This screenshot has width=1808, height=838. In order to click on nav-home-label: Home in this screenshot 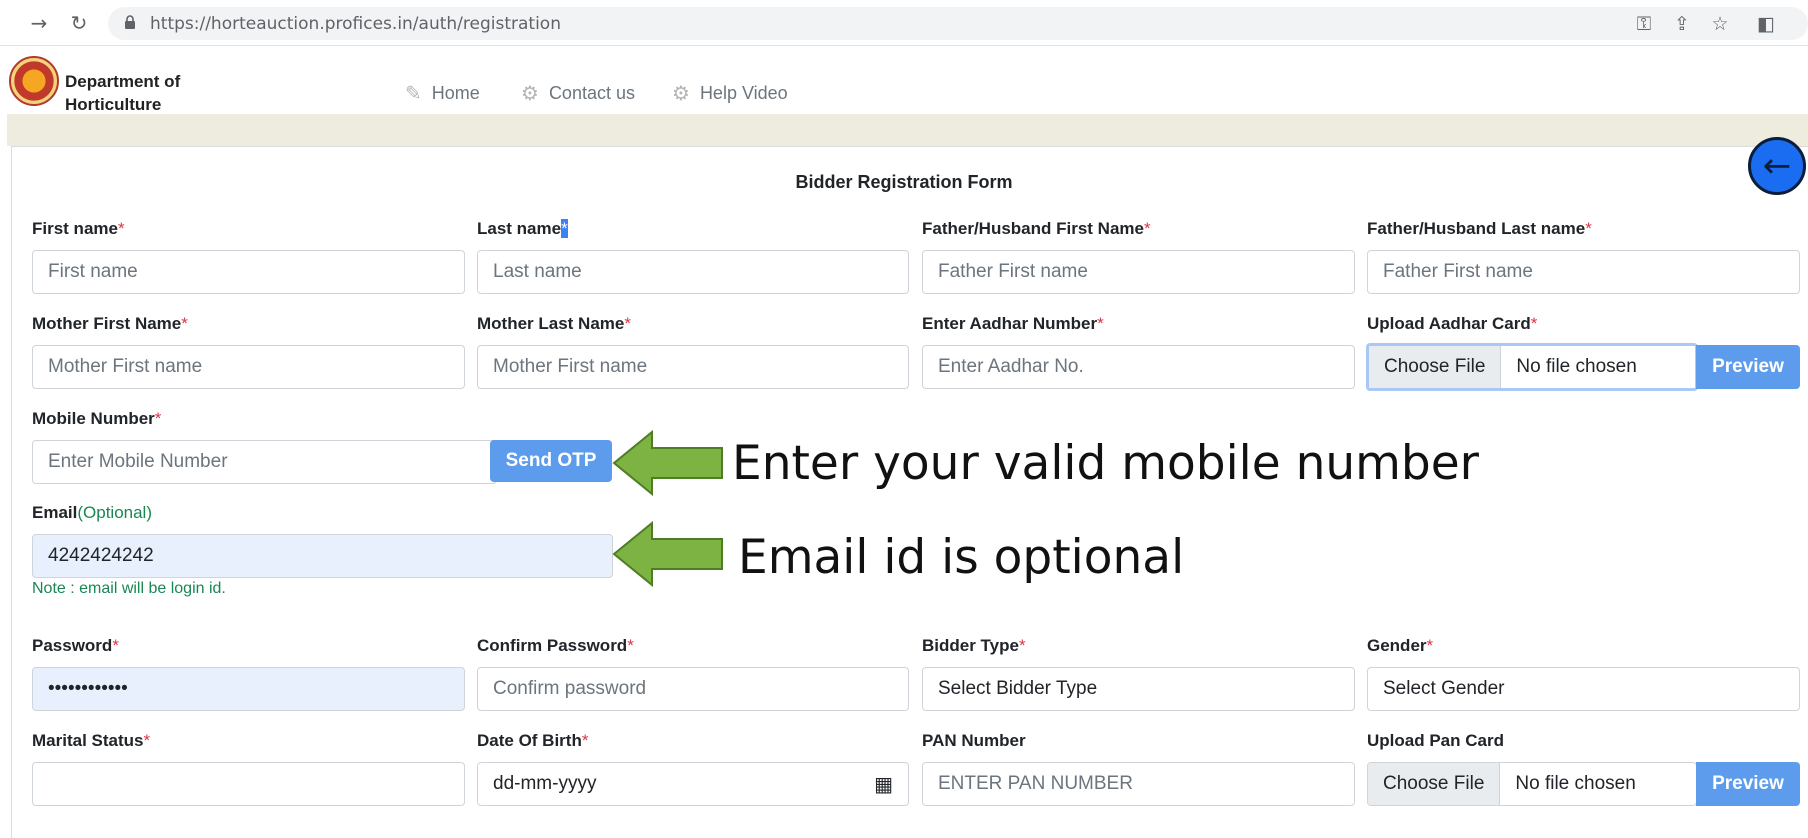, I will do `click(455, 92)`.